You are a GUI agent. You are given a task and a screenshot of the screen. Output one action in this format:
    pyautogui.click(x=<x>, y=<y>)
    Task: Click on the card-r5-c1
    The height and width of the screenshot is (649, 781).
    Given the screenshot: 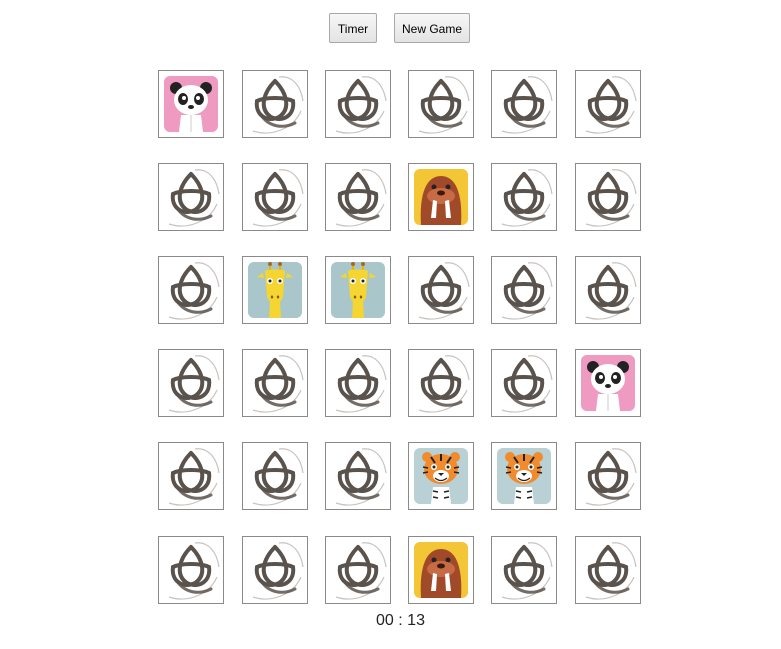 What is the action you would take?
    pyautogui.click(x=191, y=476)
    